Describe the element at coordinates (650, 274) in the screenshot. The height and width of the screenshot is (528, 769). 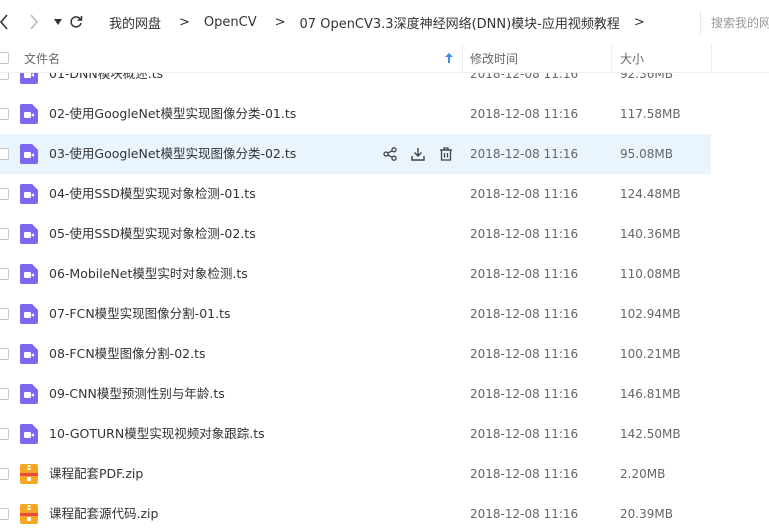
I see `file-size: 110.08MB` at that location.